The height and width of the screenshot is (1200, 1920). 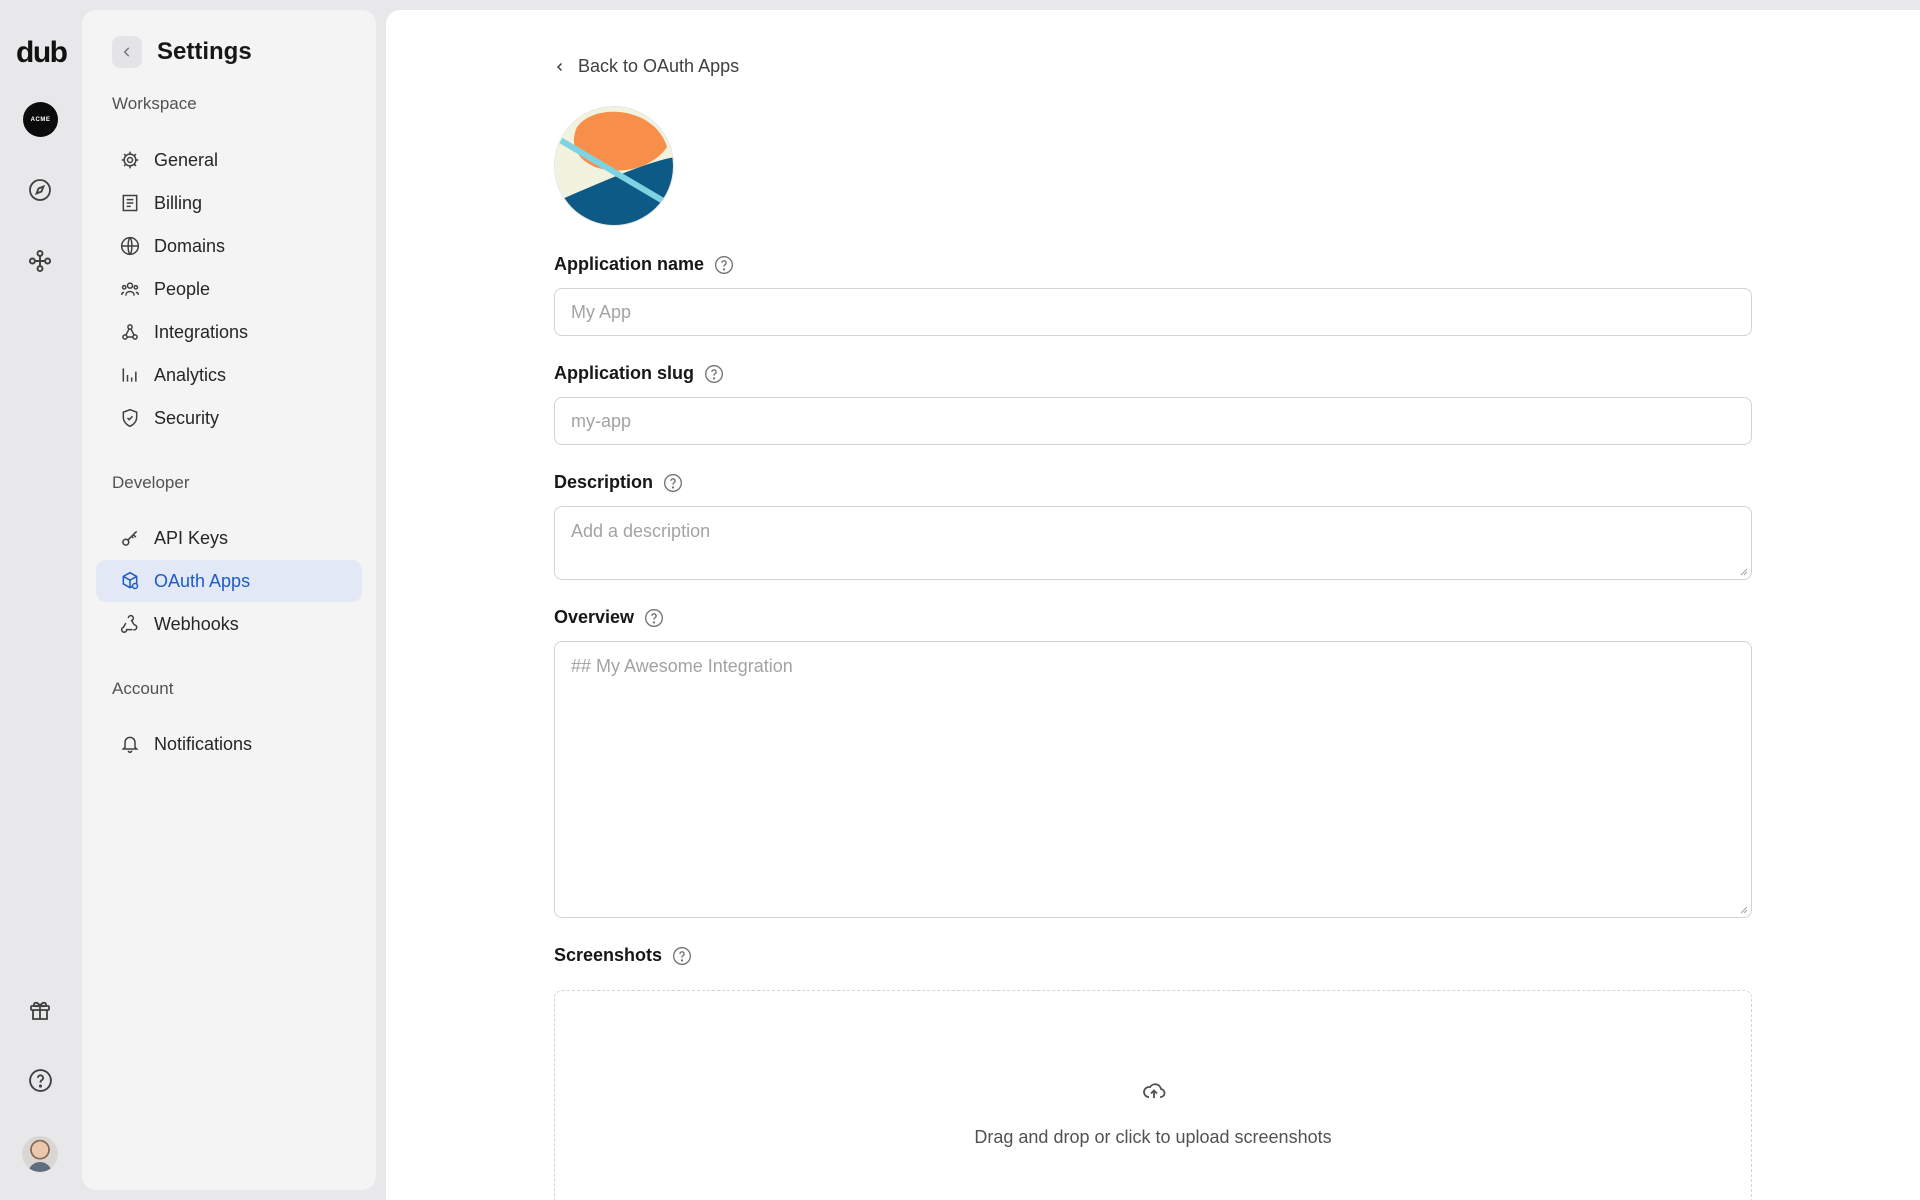 I want to click on sidebar-item-label: API Keys, so click(x=191, y=537).